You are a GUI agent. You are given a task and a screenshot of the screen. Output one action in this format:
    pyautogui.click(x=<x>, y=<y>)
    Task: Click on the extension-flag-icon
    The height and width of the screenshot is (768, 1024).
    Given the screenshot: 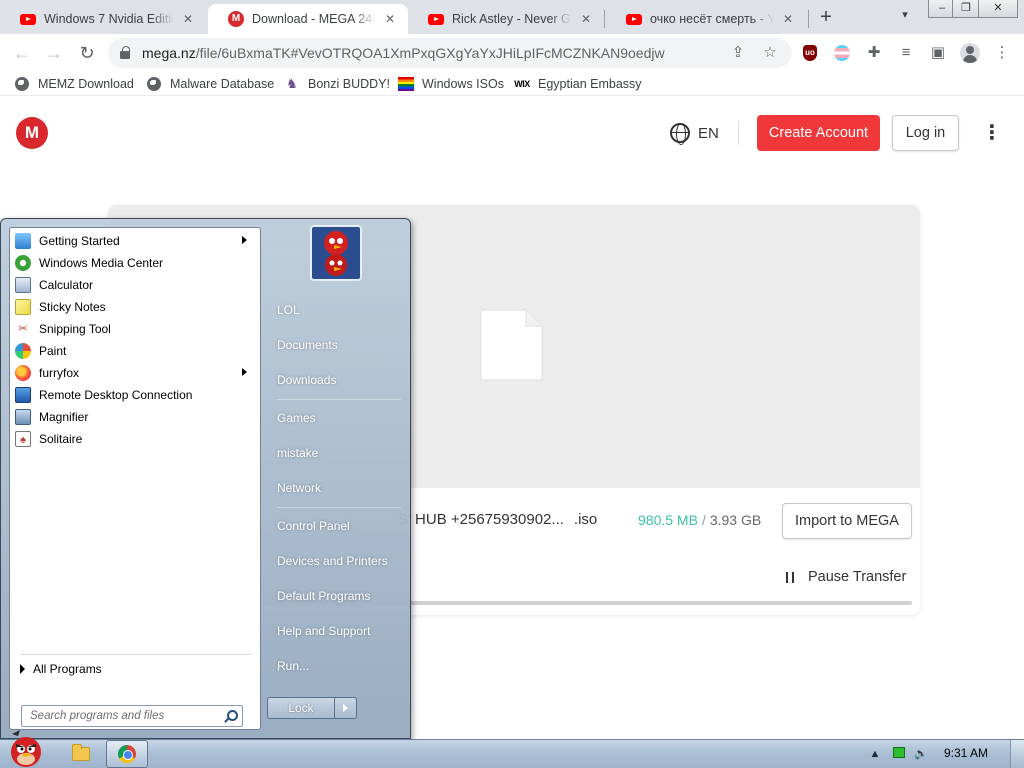 What is the action you would take?
    pyautogui.click(x=842, y=53)
    